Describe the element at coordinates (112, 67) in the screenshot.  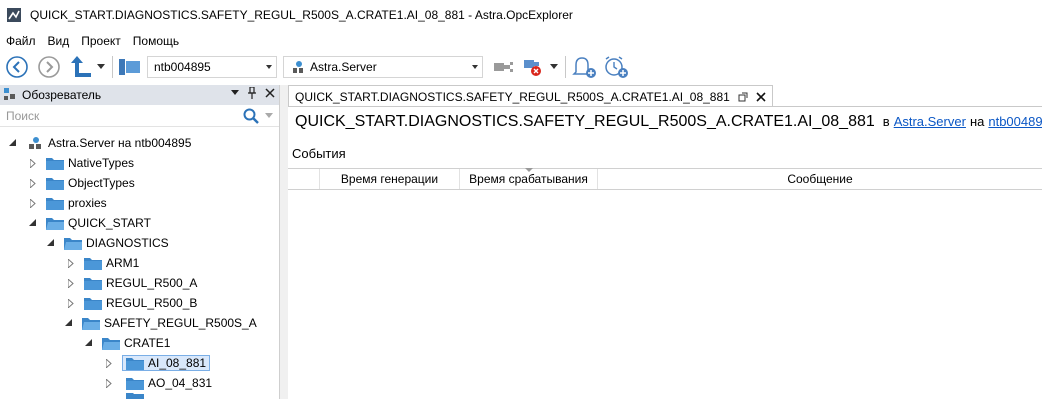
I see `toolbar-separator` at that location.